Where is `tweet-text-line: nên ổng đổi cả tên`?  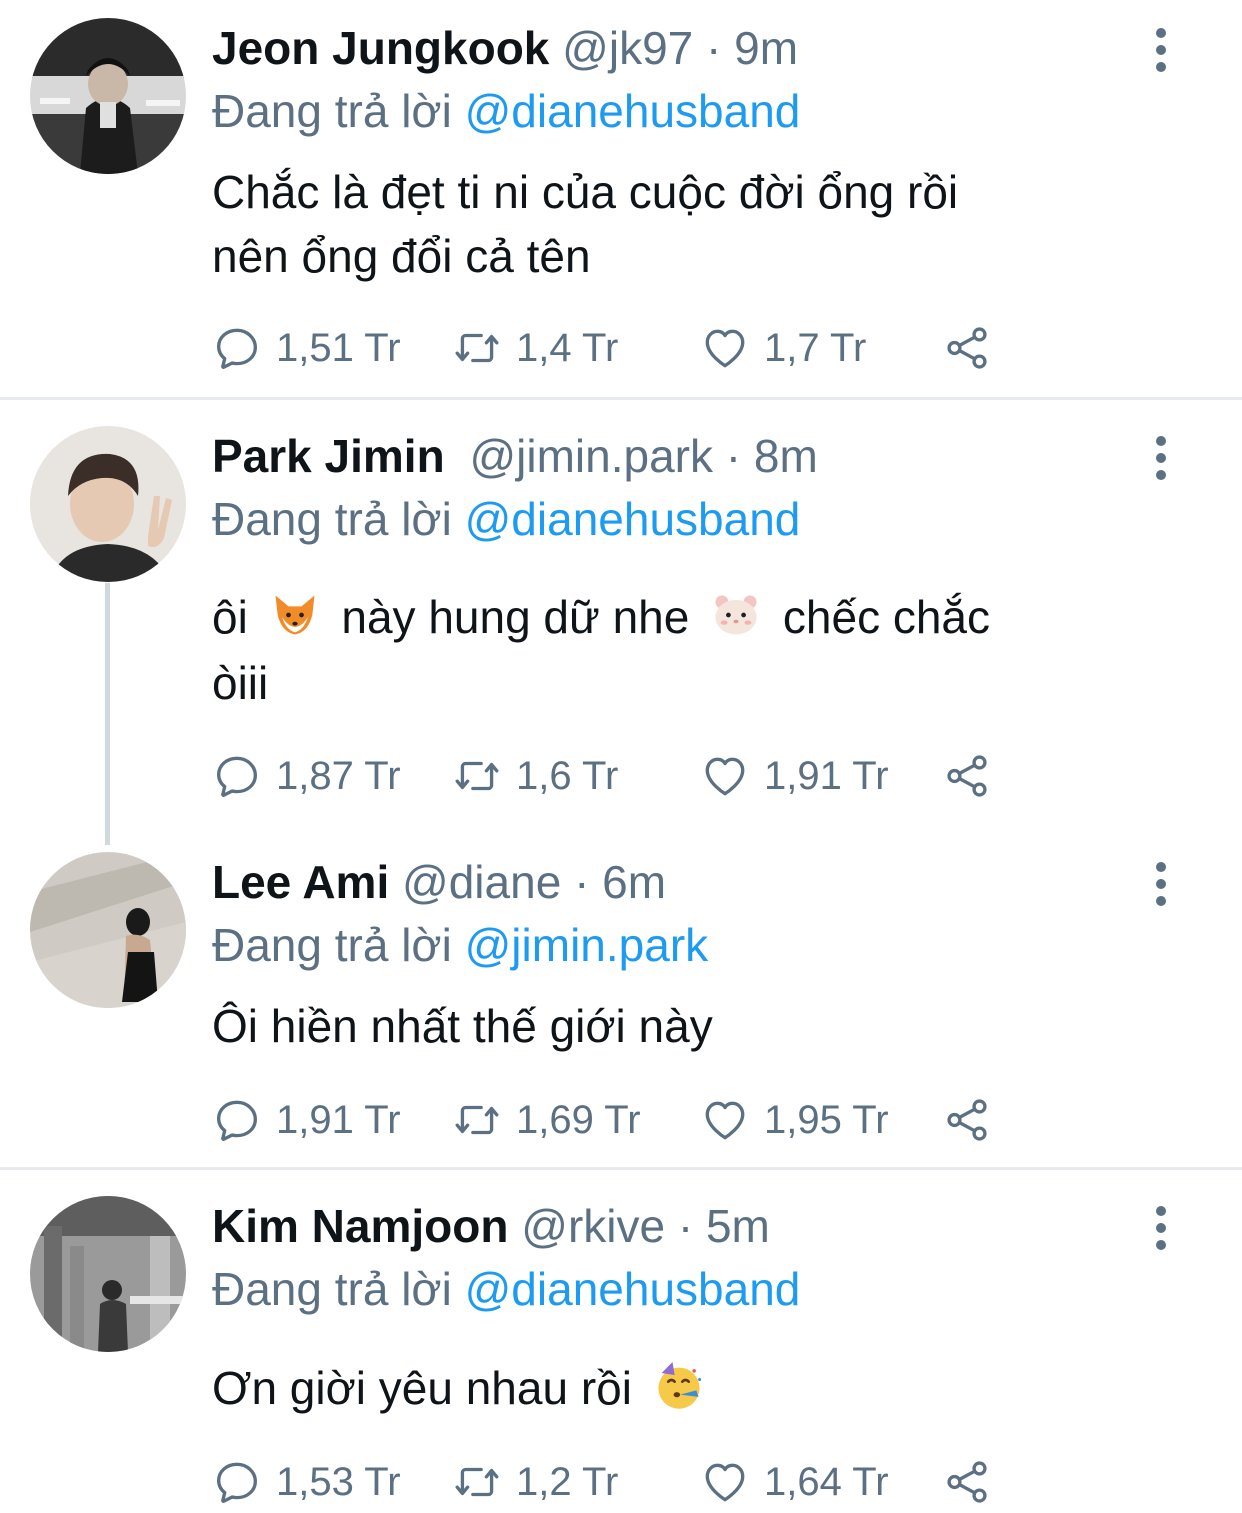 tweet-text-line: nên ổng đổi cả tên is located at coordinates (401, 256).